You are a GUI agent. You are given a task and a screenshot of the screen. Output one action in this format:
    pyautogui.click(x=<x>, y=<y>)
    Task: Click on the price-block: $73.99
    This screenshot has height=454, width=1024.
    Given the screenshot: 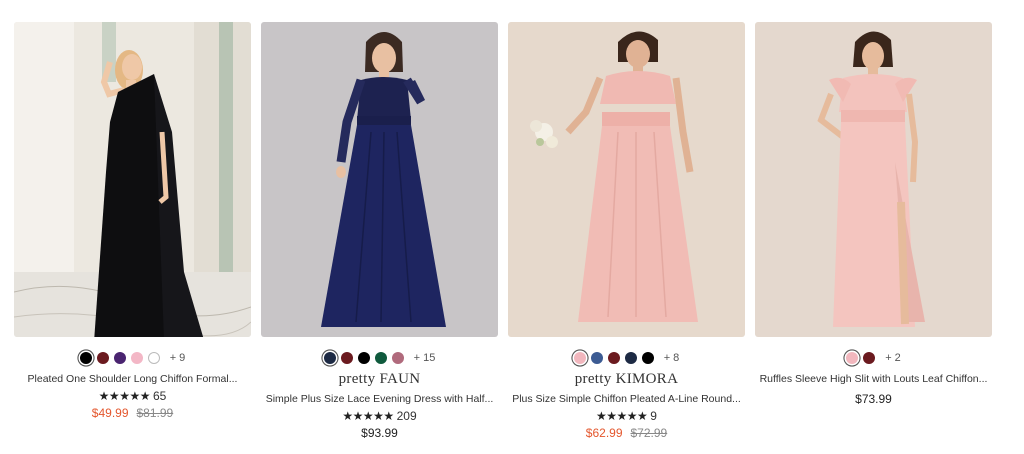 What is the action you would take?
    pyautogui.click(x=873, y=399)
    